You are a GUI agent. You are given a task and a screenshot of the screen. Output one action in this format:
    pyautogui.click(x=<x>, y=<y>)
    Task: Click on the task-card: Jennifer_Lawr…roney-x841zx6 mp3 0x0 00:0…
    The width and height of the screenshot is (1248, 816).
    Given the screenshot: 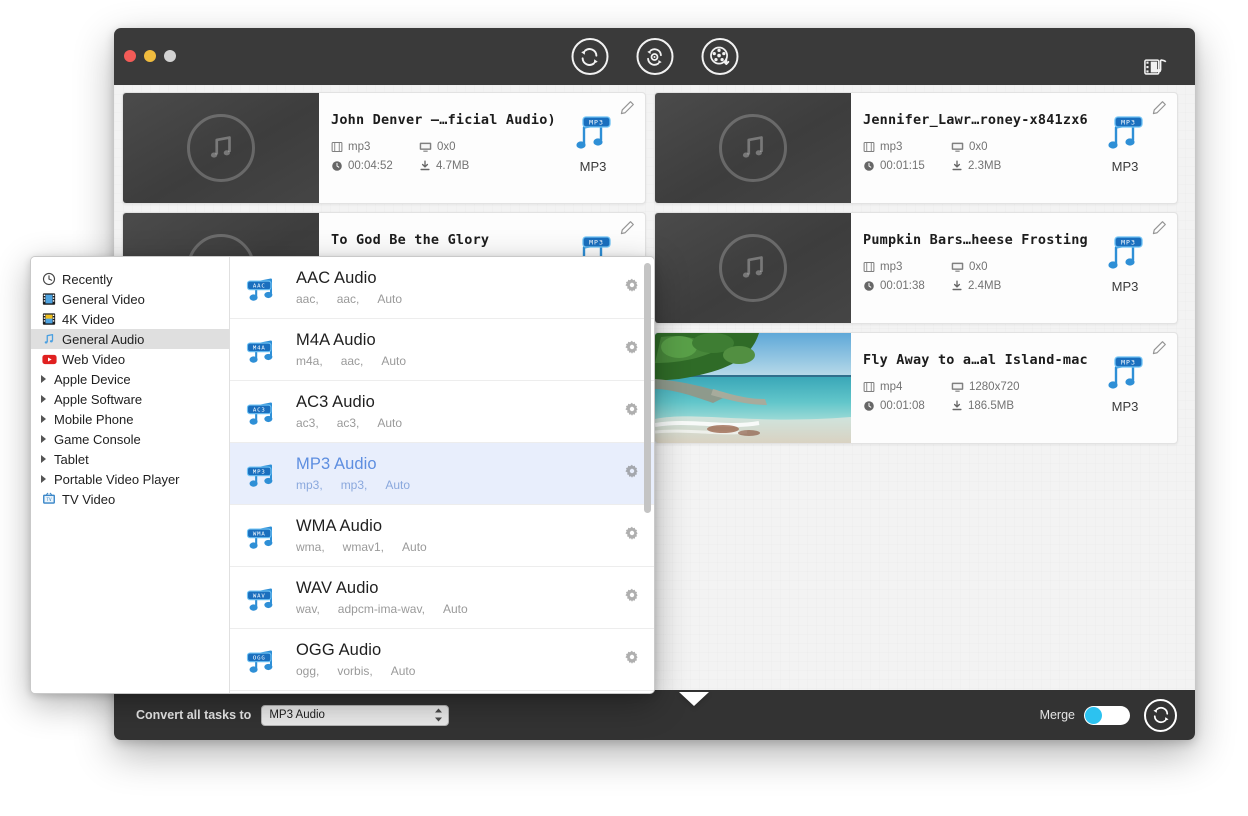 What is the action you would take?
    pyautogui.click(x=916, y=148)
    